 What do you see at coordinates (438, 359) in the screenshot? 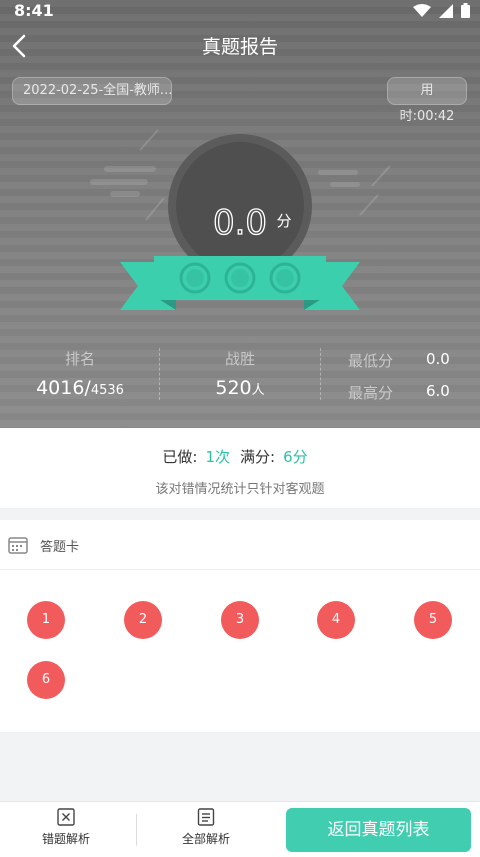
I see `min-score-value: 0.0` at bounding box center [438, 359].